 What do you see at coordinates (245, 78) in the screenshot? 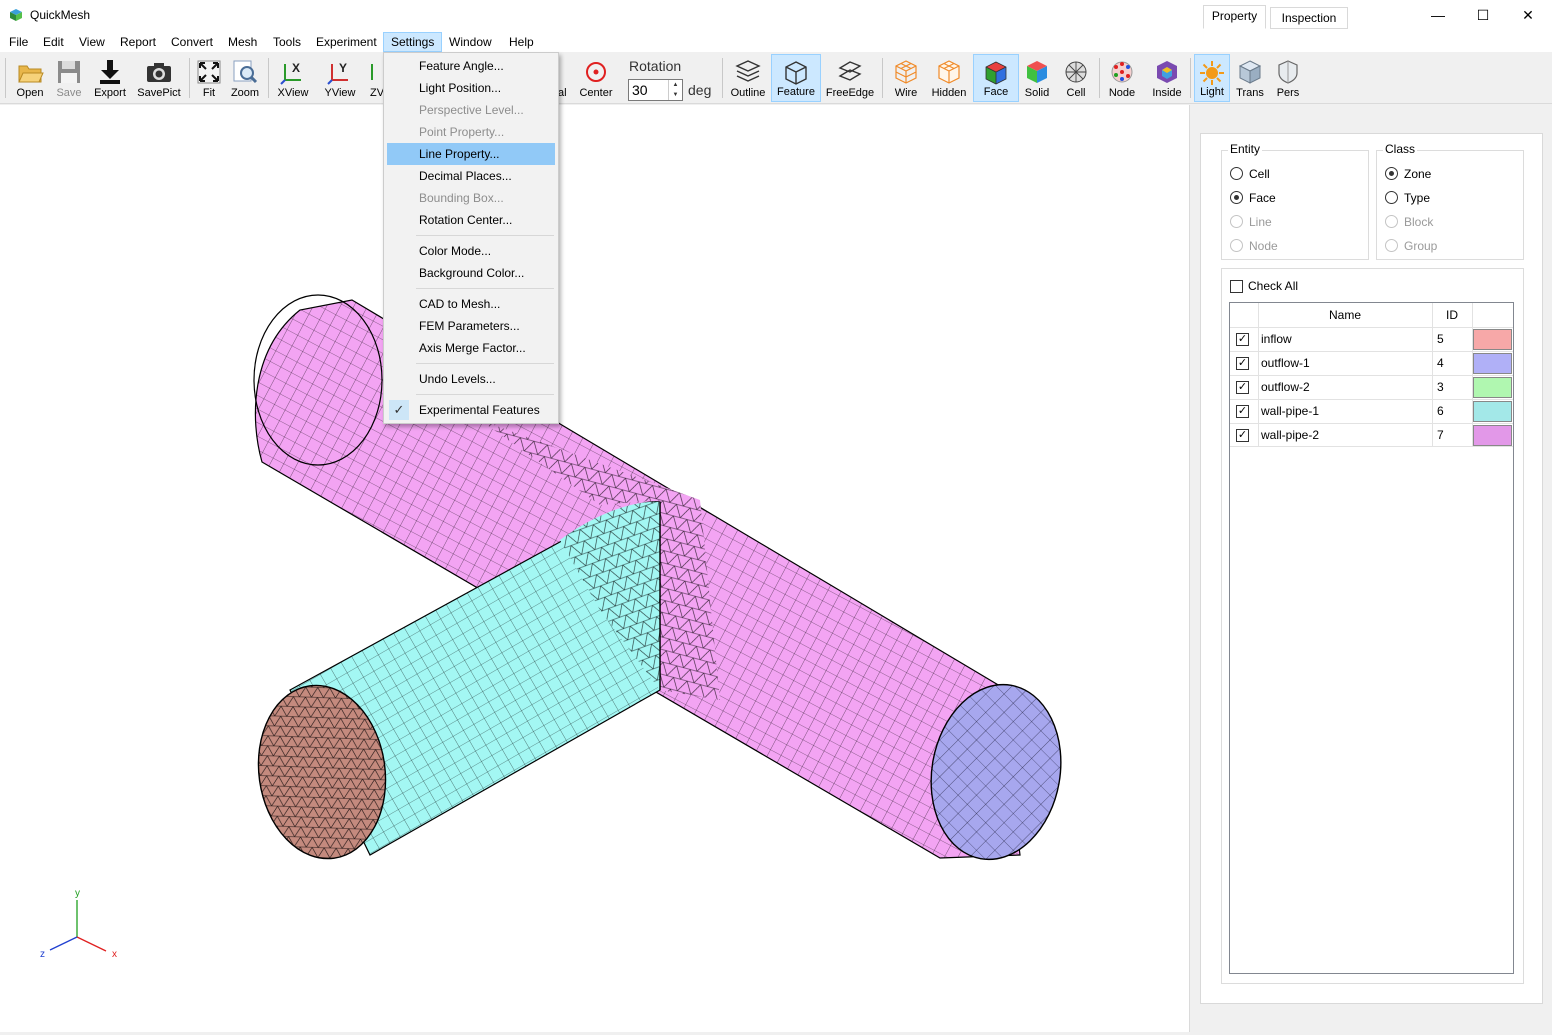
I see `zoom-button: Zoom` at bounding box center [245, 78].